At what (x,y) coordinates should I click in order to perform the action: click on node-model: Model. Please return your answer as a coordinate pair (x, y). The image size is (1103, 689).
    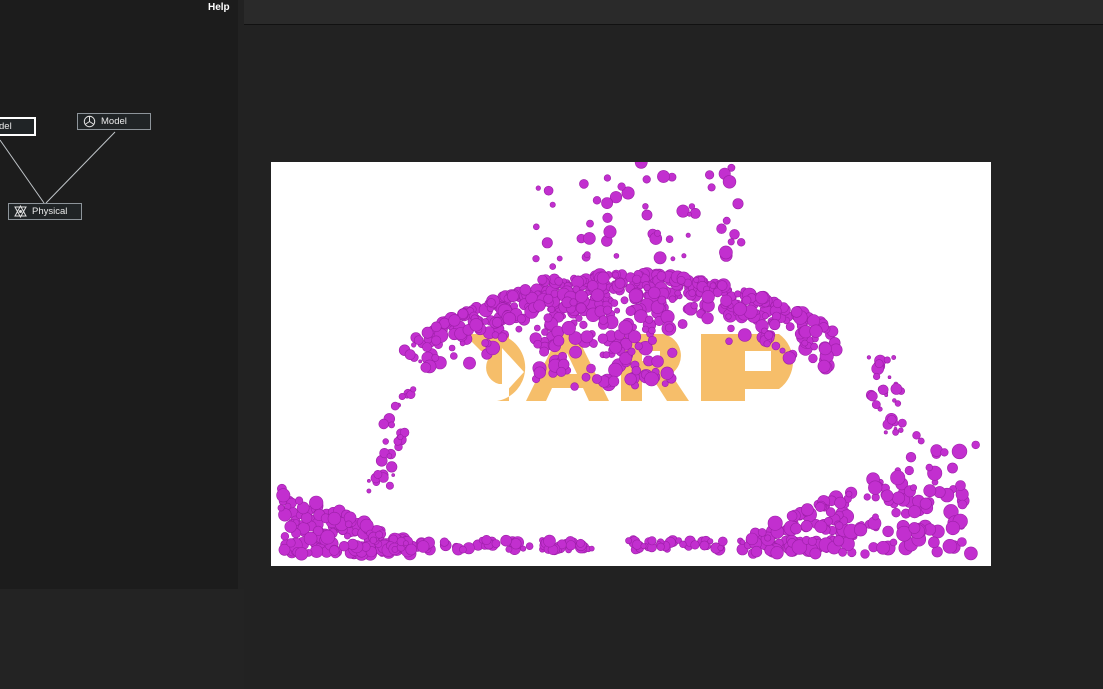
    Looking at the image, I should click on (114, 121).